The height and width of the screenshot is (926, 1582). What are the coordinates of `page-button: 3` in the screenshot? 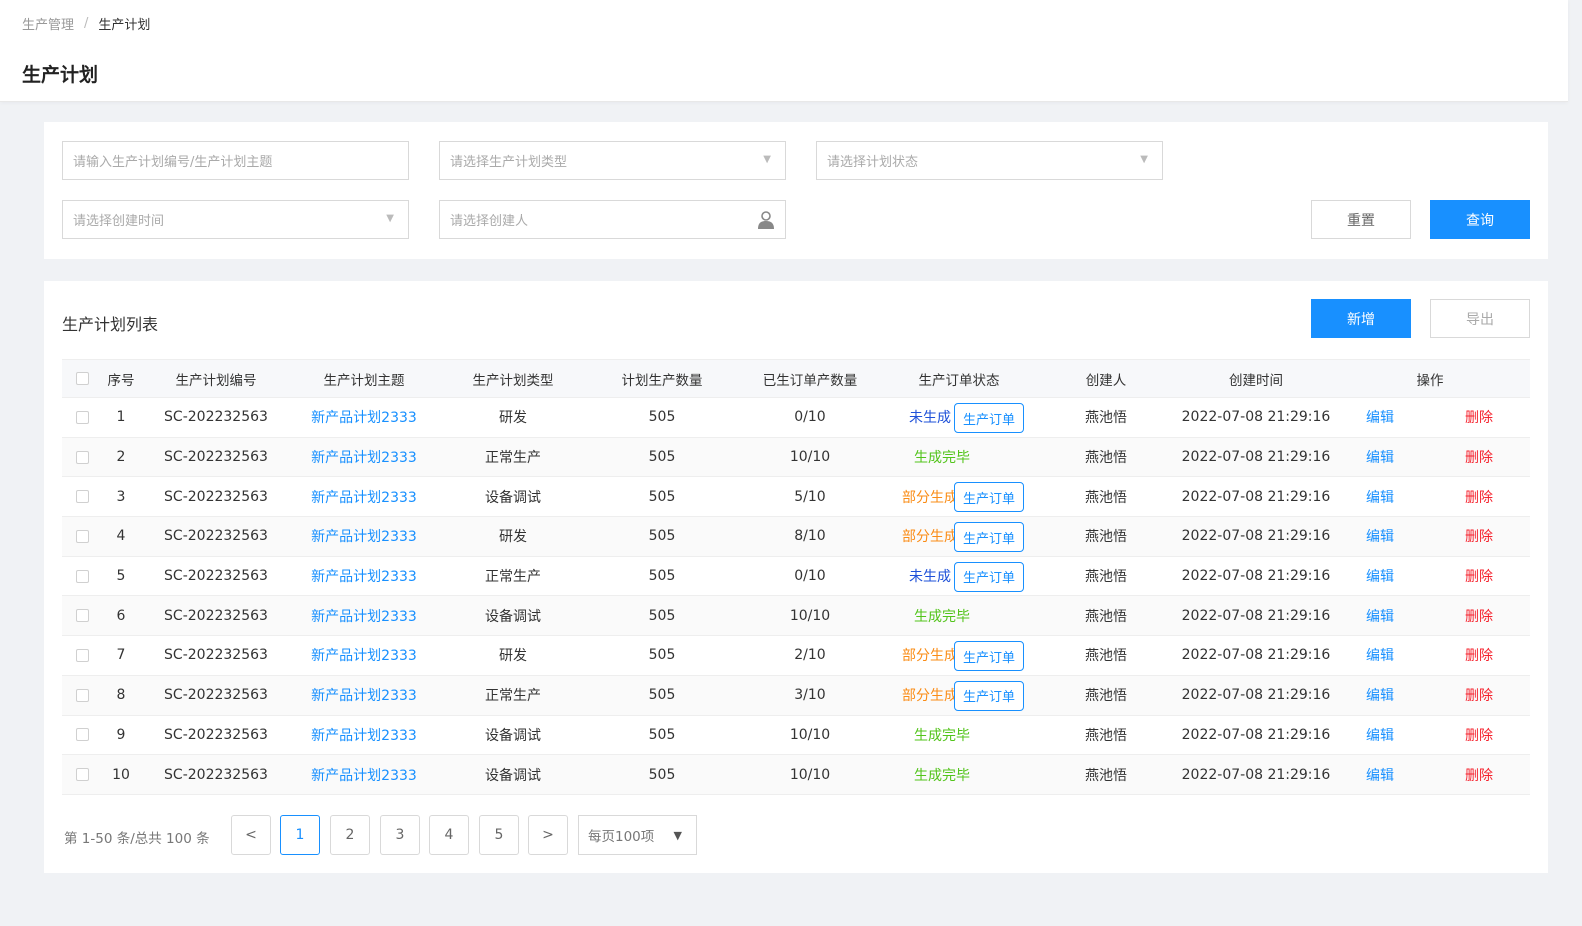 It's located at (400, 835).